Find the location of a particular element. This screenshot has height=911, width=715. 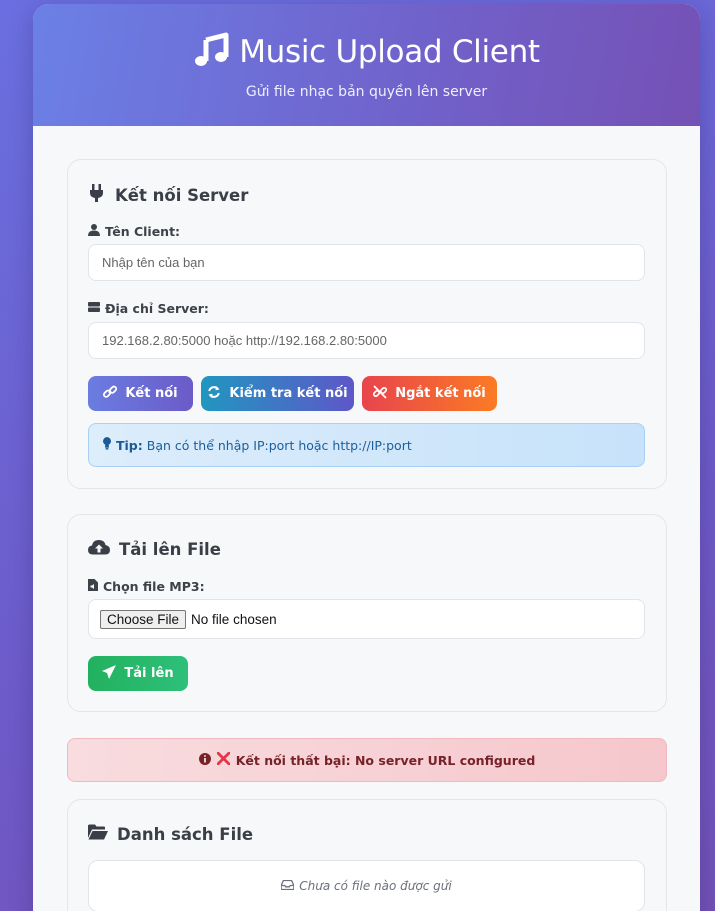

sync-icon is located at coordinates (214, 394).